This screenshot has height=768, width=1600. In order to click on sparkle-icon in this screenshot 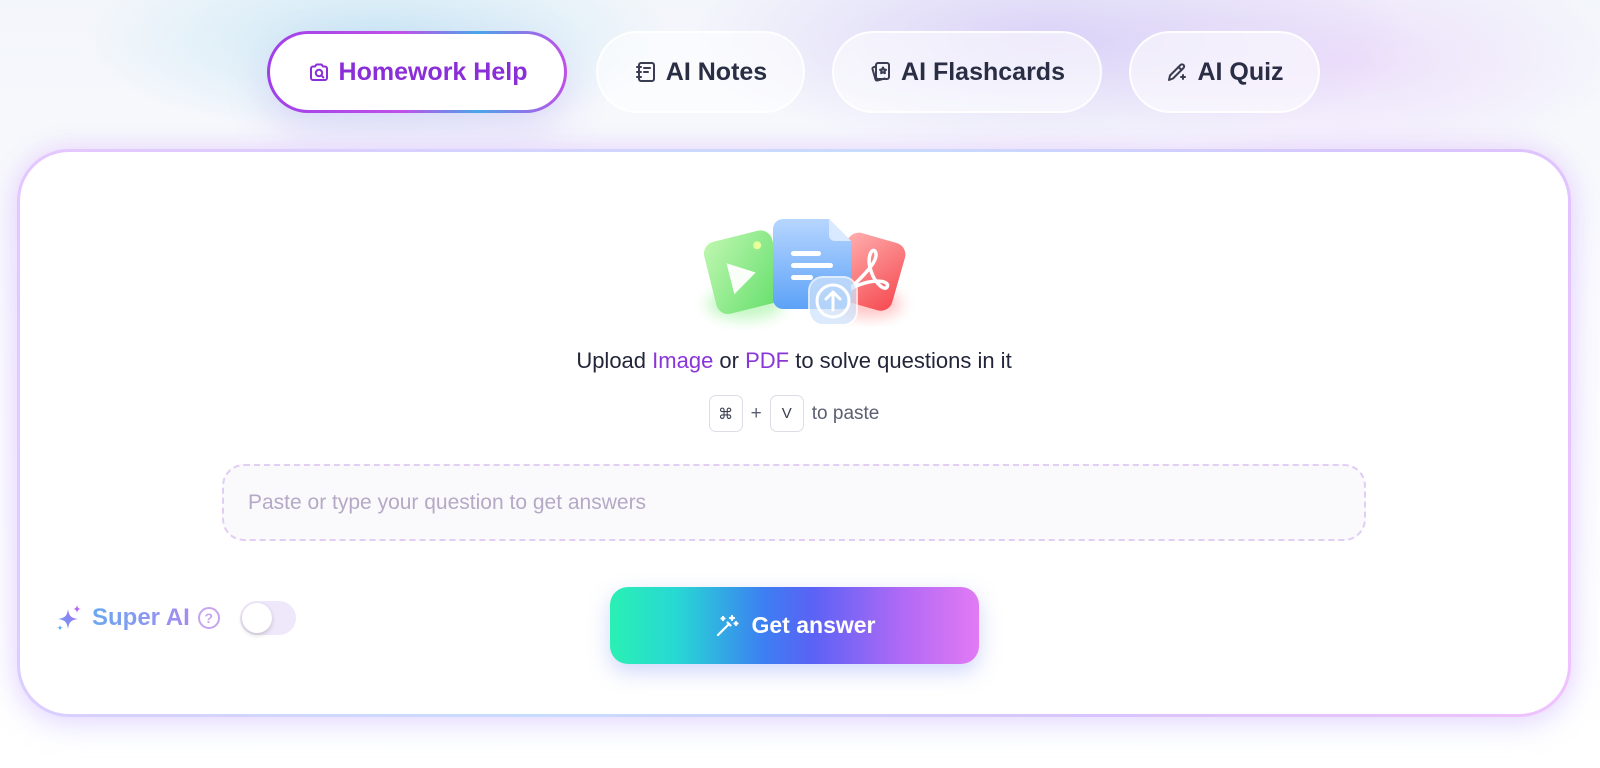, I will do `click(69, 618)`.